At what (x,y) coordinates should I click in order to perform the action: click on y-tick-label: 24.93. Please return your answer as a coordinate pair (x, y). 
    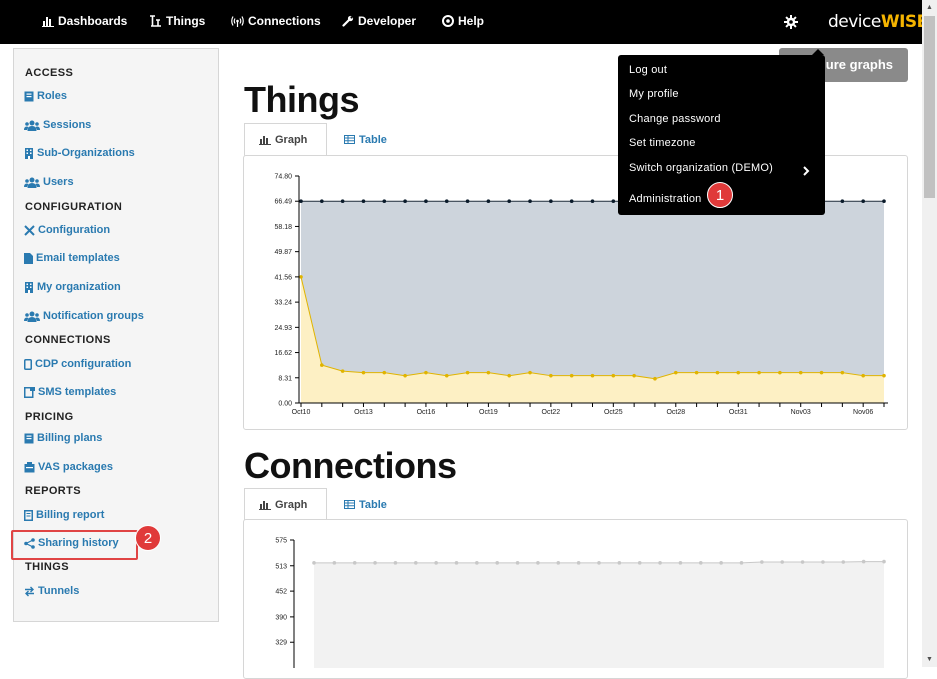
    Looking at the image, I should click on (283, 328).